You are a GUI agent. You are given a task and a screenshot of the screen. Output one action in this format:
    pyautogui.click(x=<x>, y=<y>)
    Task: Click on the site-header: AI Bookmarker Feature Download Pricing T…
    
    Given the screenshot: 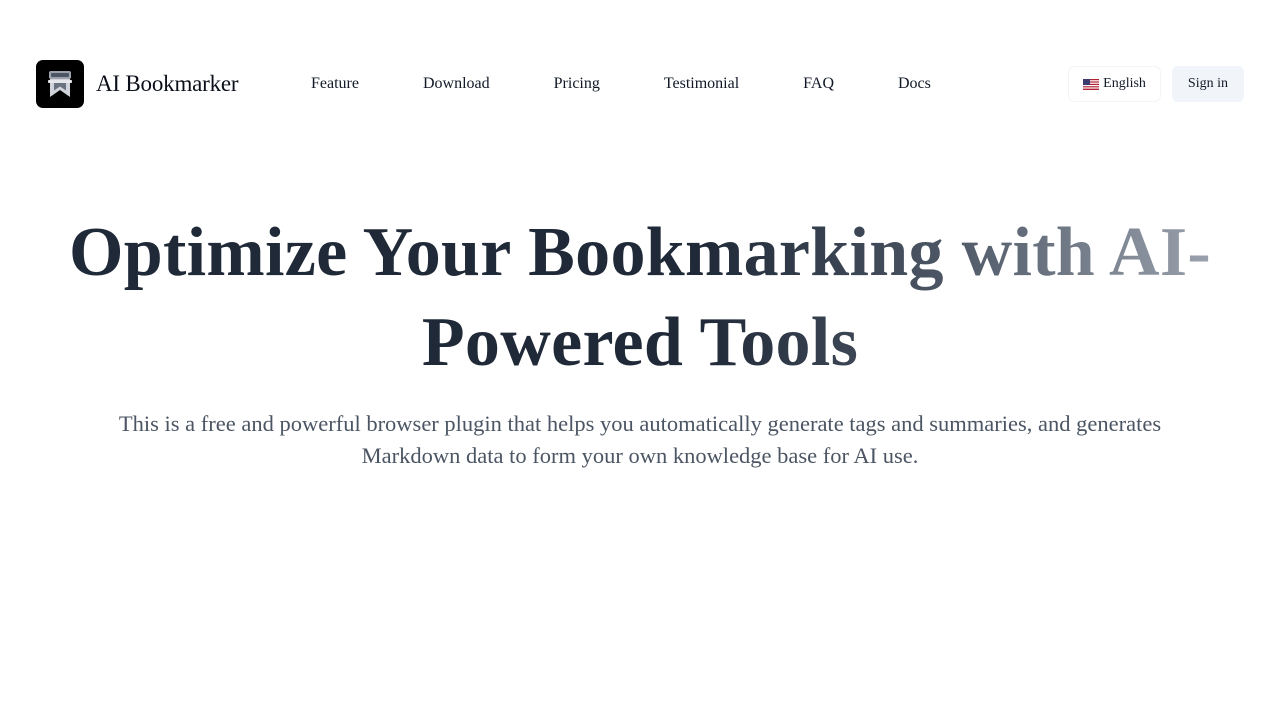 What is the action you would take?
    pyautogui.click(x=640, y=84)
    